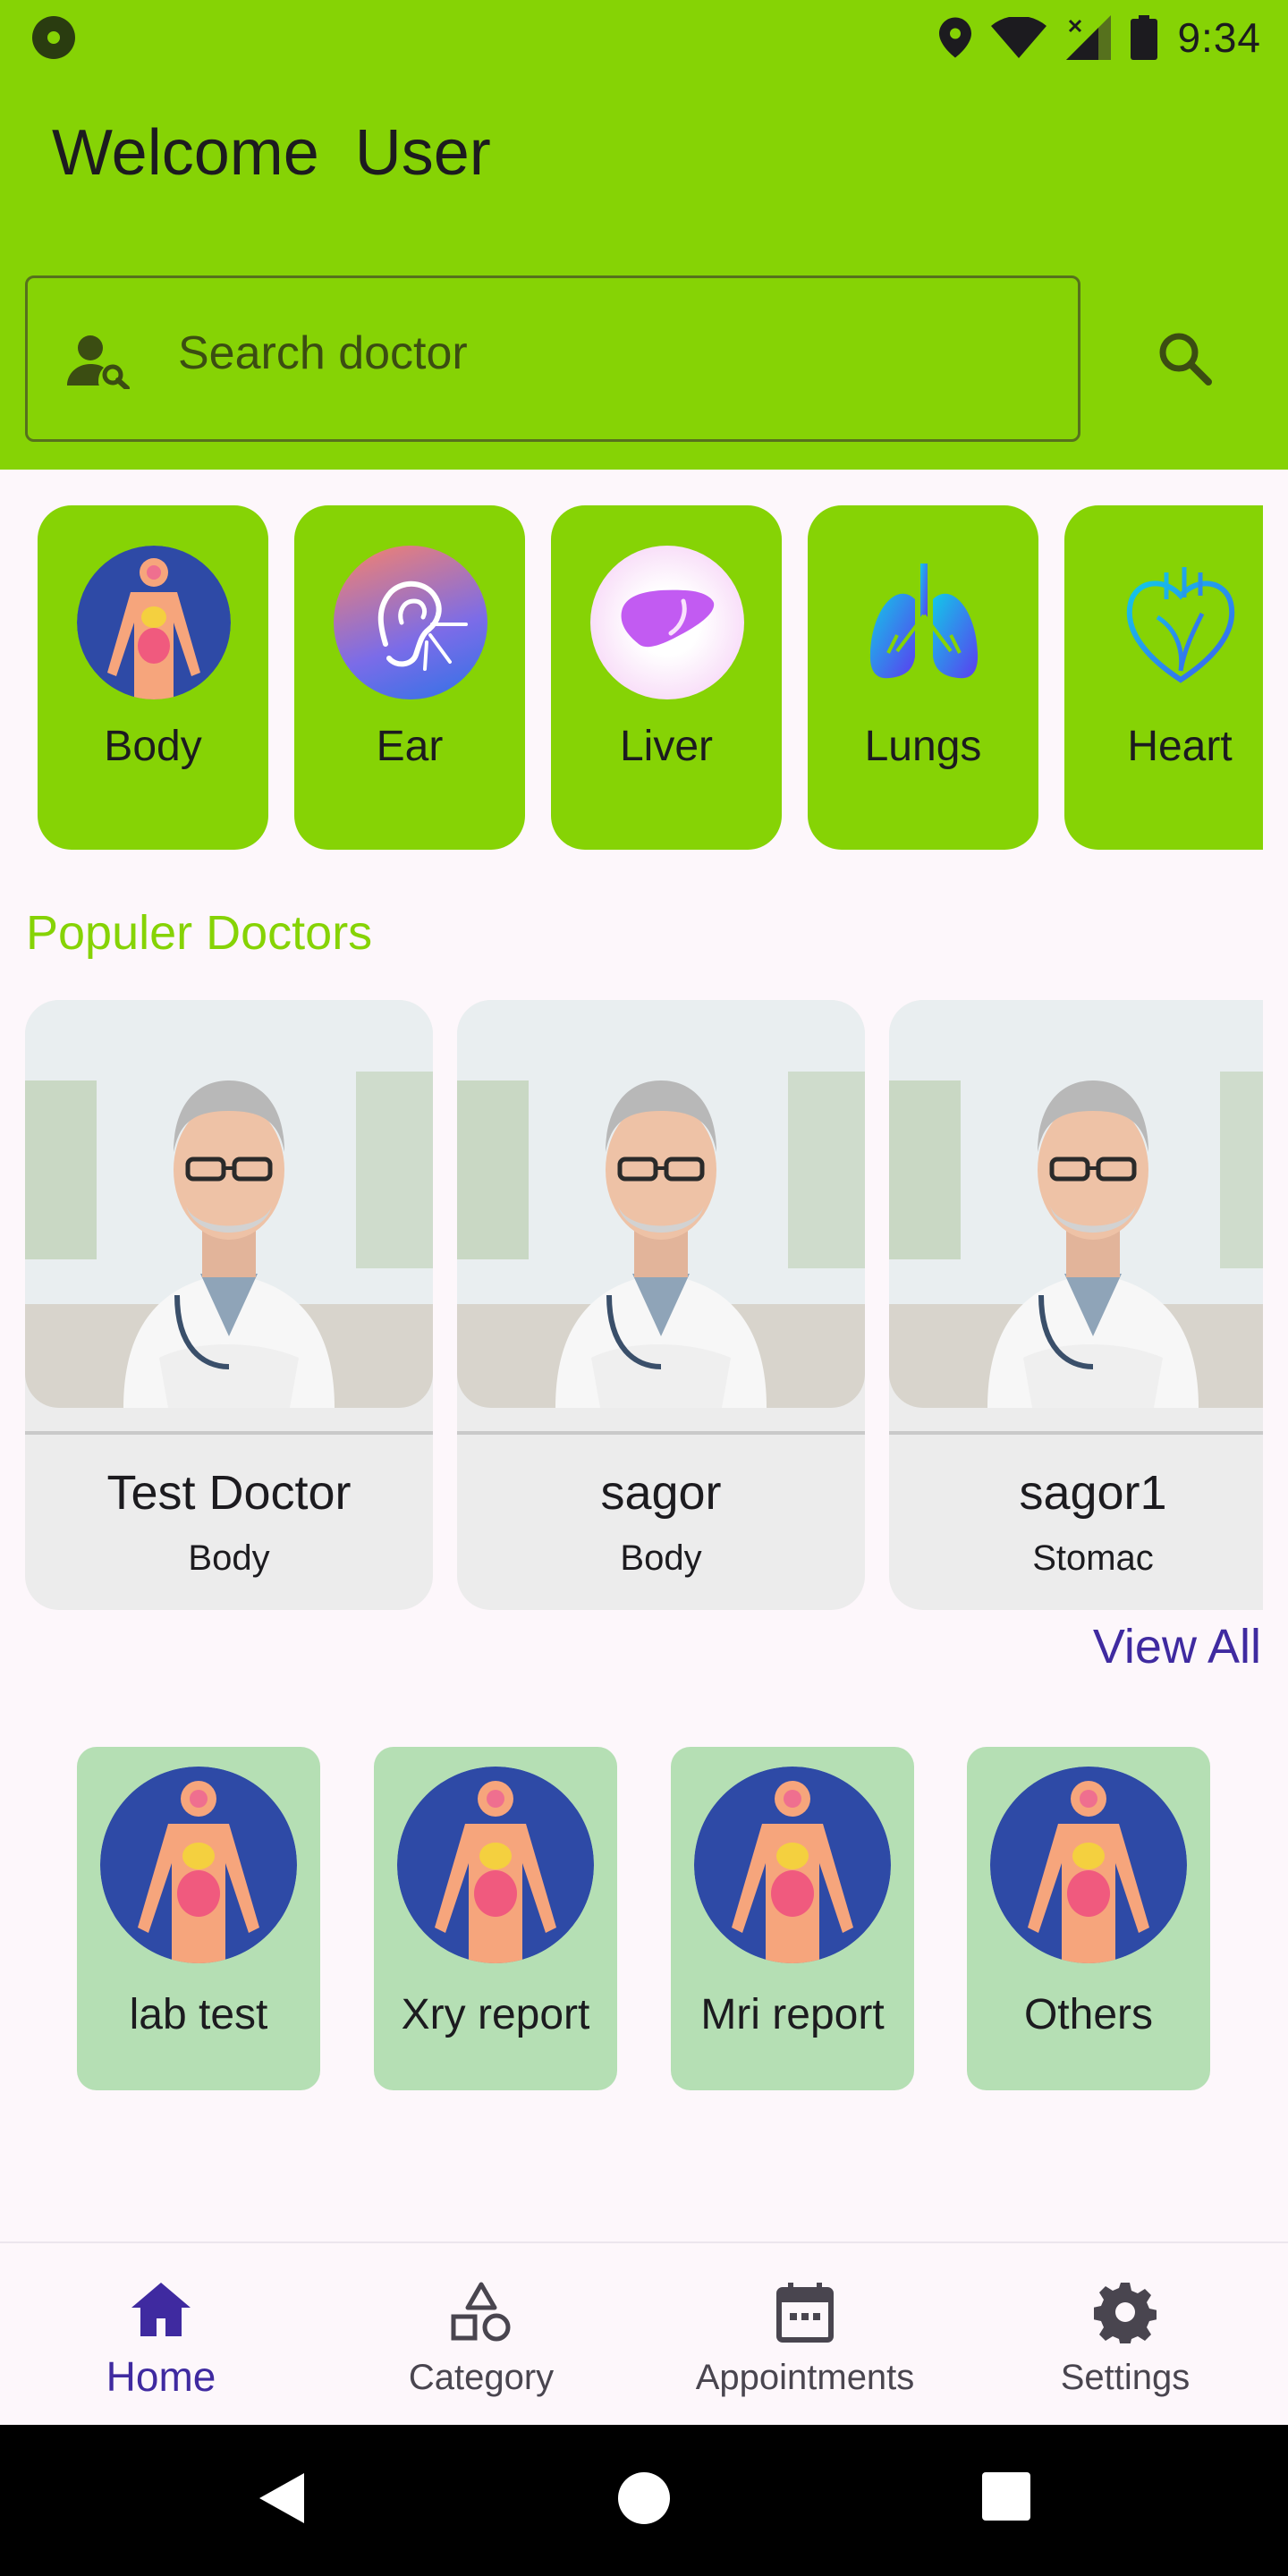  I want to click on nav-label: Home, so click(161, 2376).